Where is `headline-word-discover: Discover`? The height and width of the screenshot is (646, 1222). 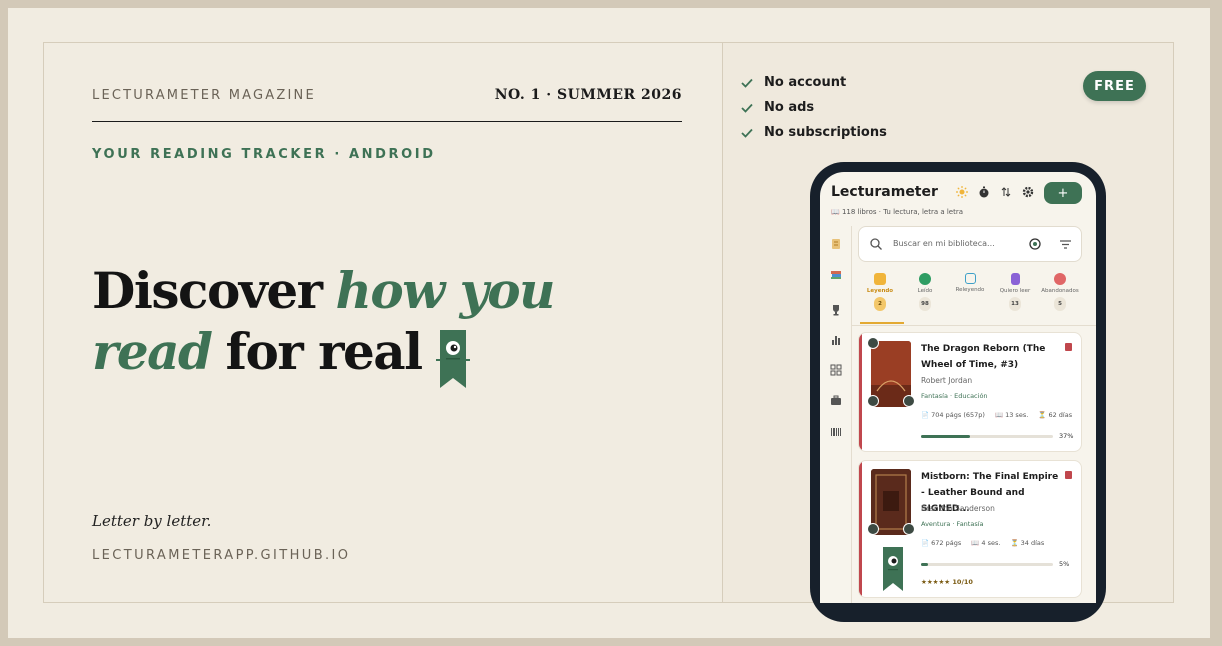 headline-word-discover: Discover is located at coordinates (207, 290).